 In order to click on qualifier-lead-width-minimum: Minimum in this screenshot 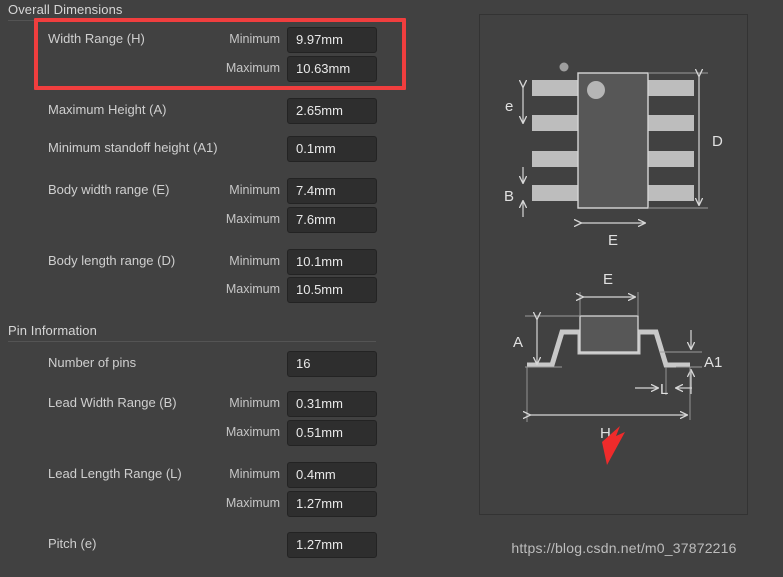, I will do `click(254, 403)`.